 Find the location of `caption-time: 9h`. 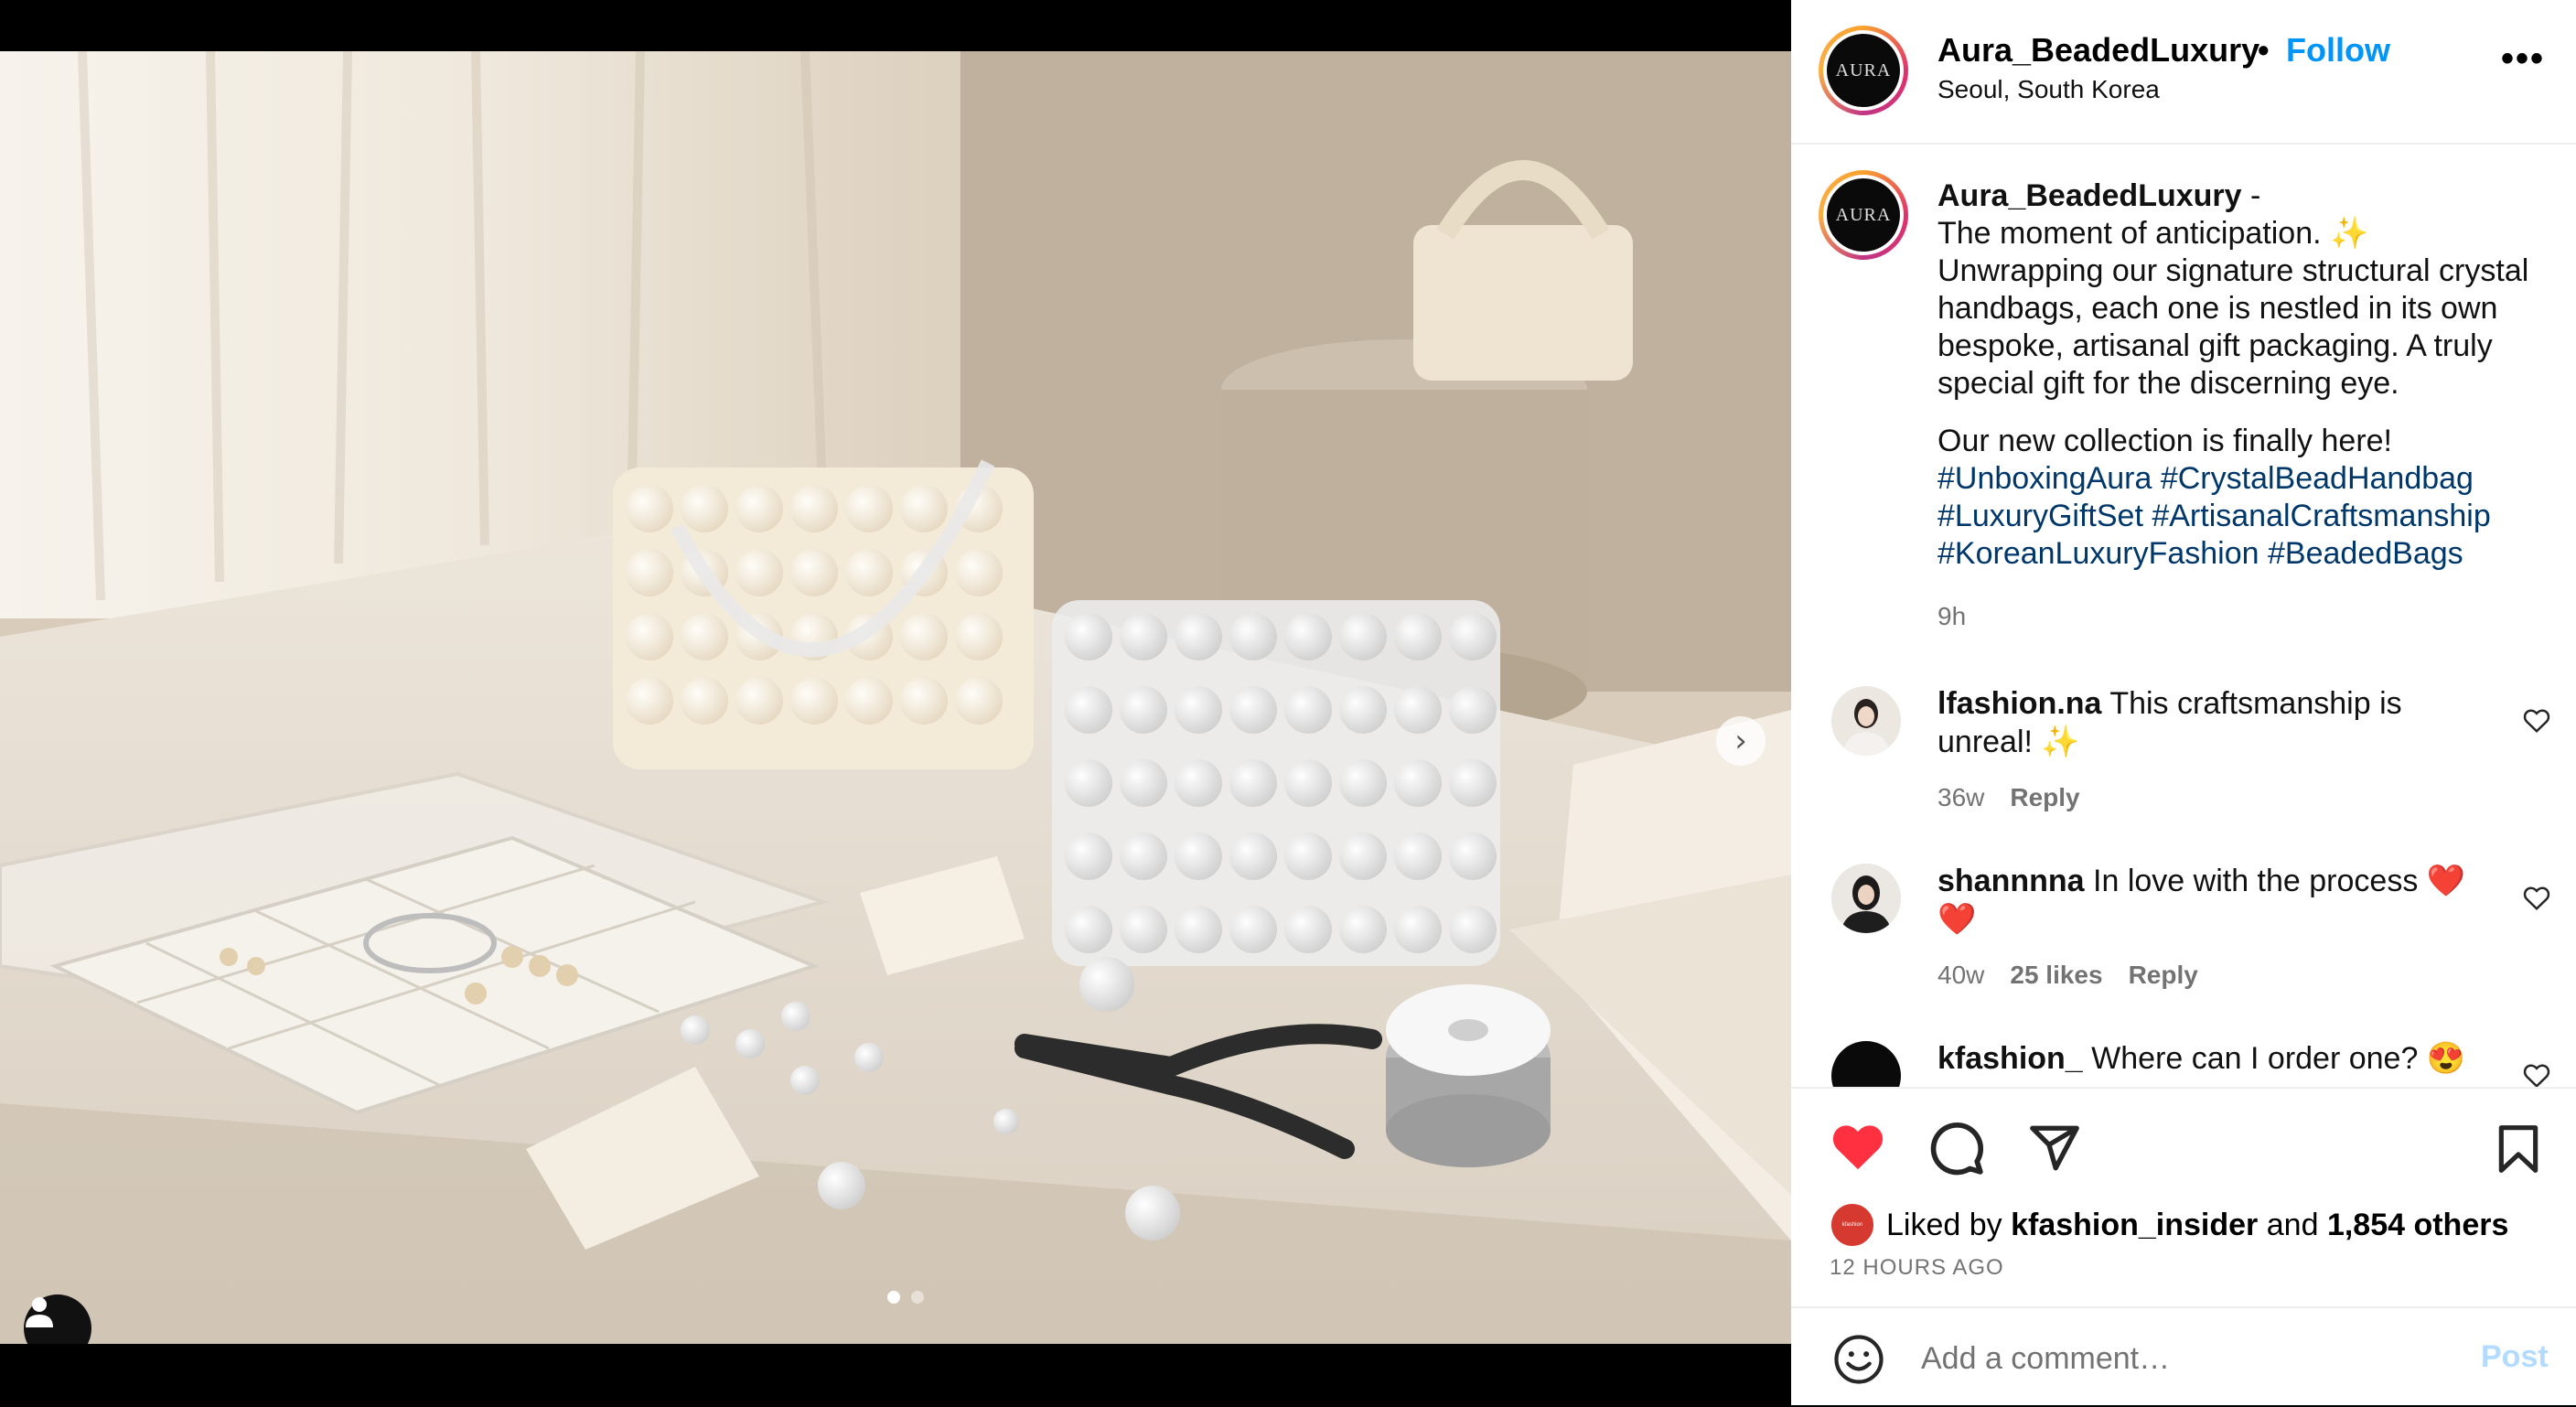

caption-time: 9h is located at coordinates (1951, 616).